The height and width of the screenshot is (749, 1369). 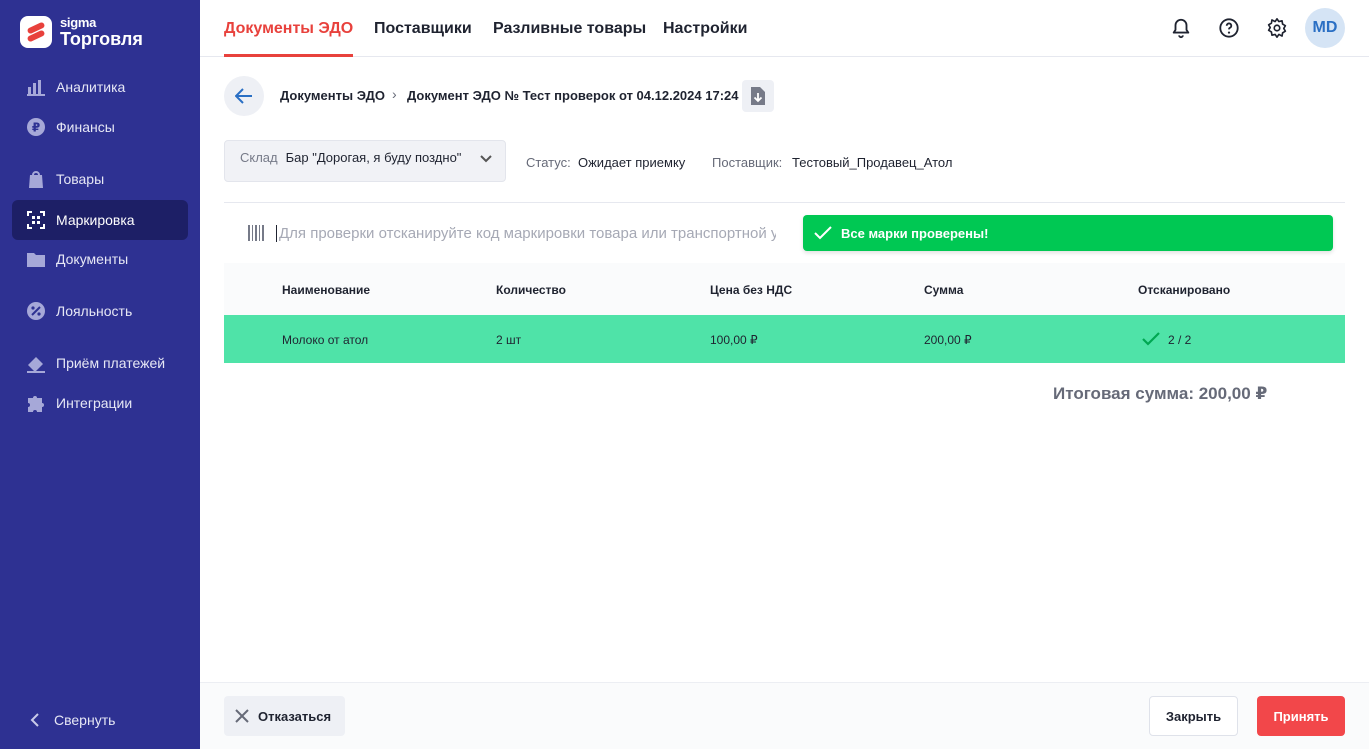 What do you see at coordinates (1184, 290) in the screenshot?
I see `column-header-scanned: Отсканировано` at bounding box center [1184, 290].